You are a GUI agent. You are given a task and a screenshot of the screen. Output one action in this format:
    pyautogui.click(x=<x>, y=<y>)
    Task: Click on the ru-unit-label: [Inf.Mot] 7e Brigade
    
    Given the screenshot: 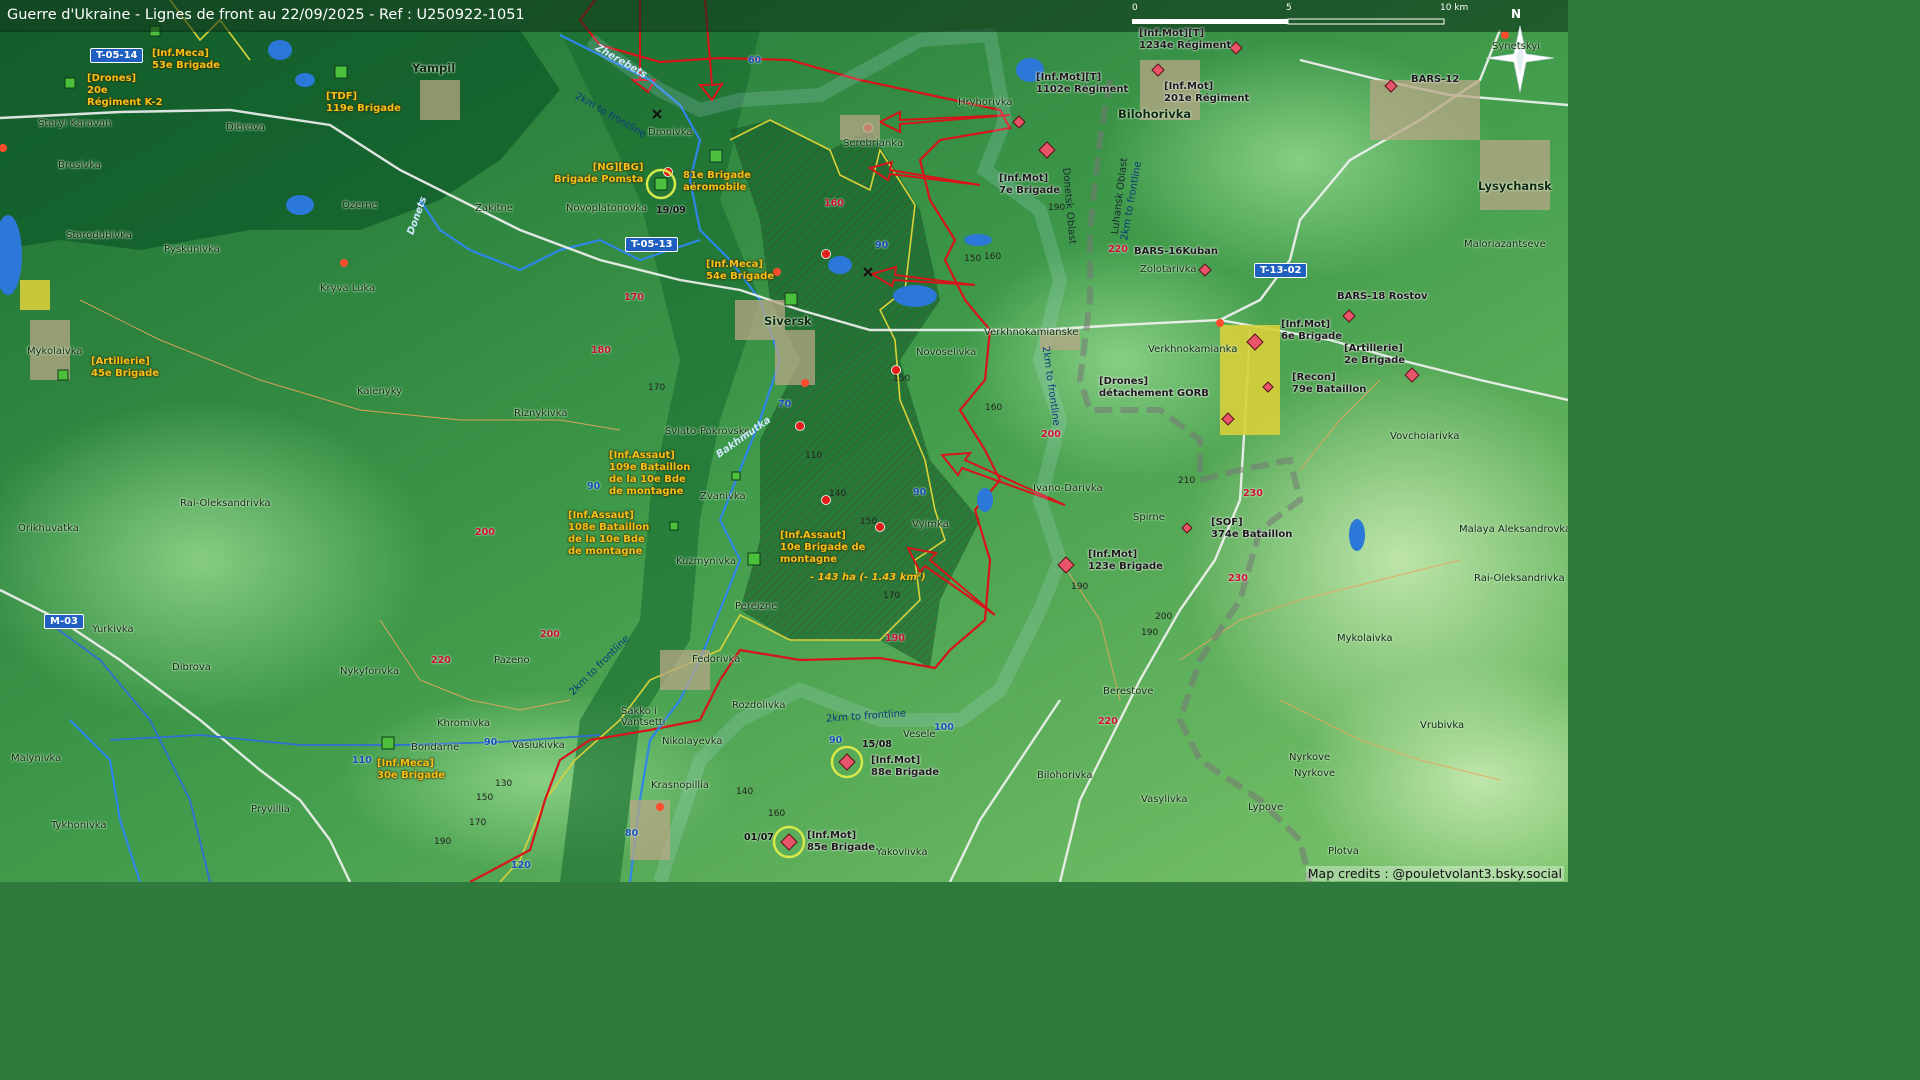 What is the action you would take?
    pyautogui.click(x=1029, y=185)
    